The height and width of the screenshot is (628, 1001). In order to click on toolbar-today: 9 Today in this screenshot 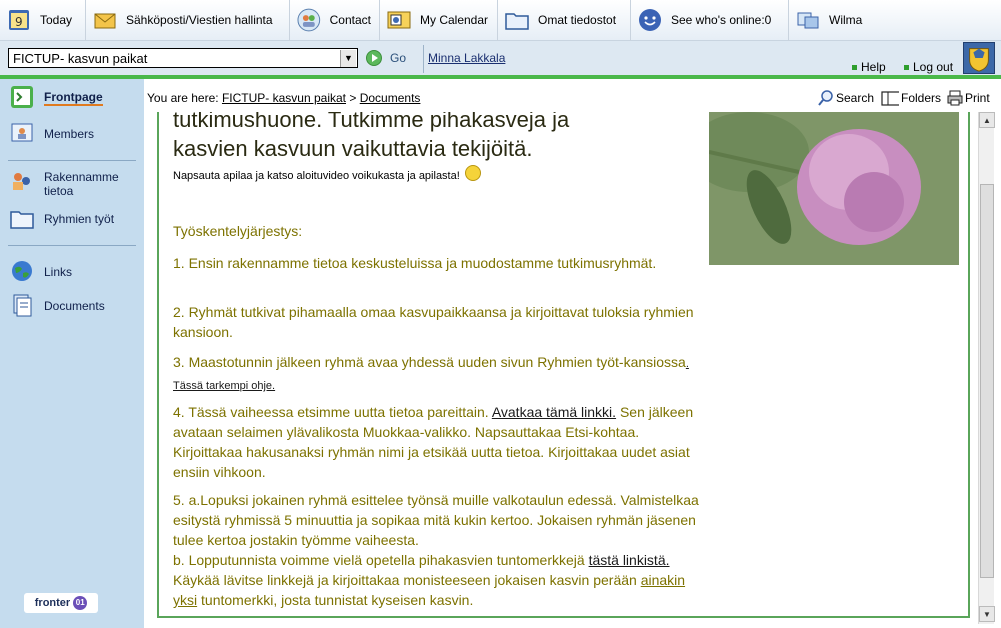, I will do `click(43, 20)`.